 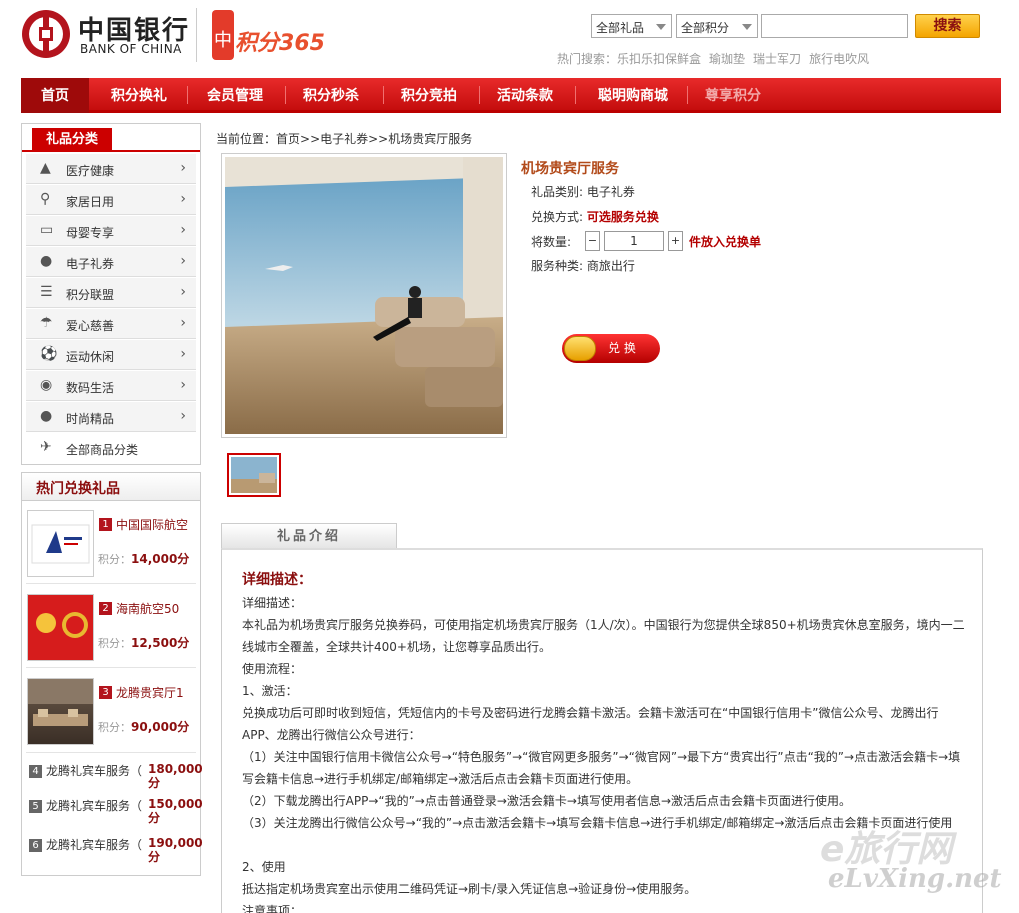 I want to click on nav-auction: 积分竞拍, so click(x=429, y=95).